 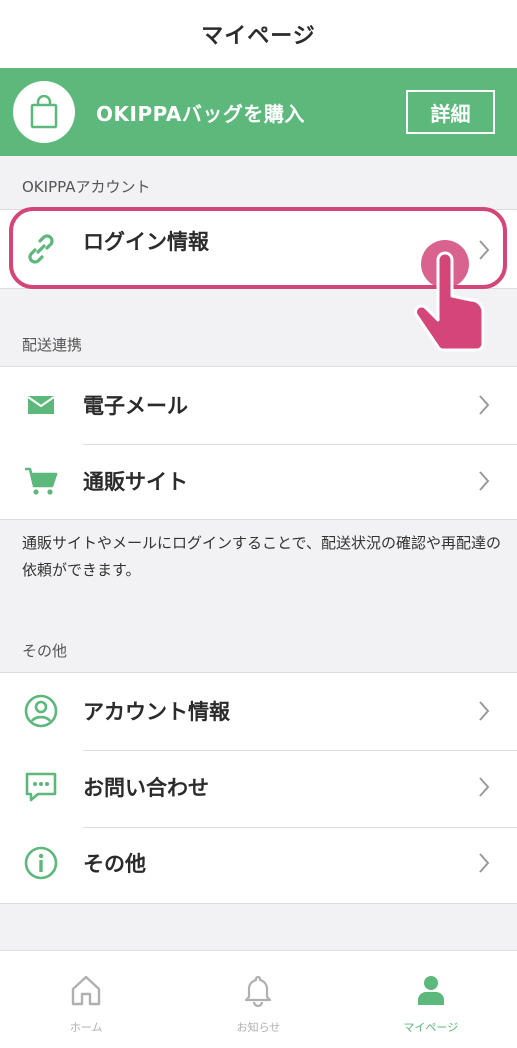 What do you see at coordinates (450, 112) in the screenshot?
I see `detail-button: 詳細` at bounding box center [450, 112].